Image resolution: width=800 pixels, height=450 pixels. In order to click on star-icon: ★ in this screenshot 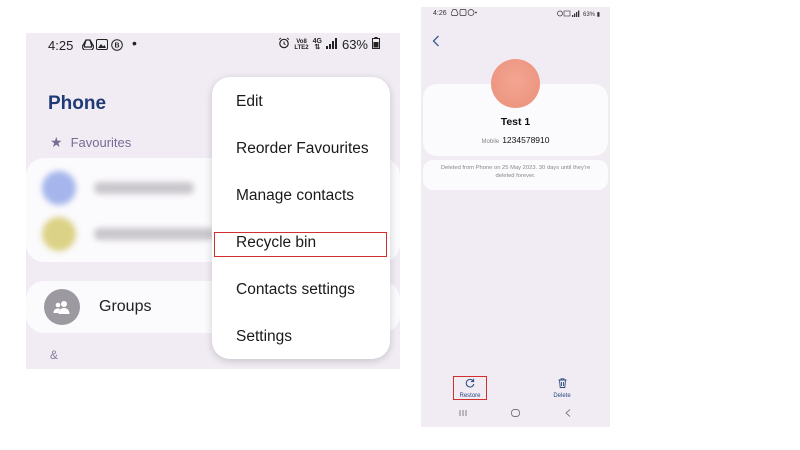, I will do `click(56, 142)`.